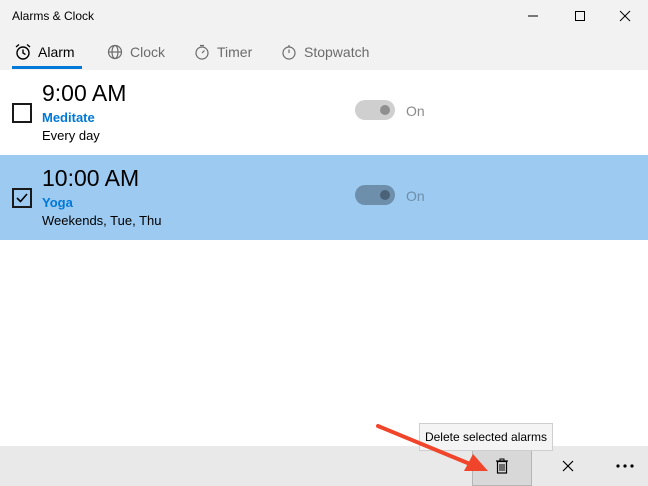  What do you see at coordinates (57, 202) in the screenshot?
I see `alarm-name: Yoga` at bounding box center [57, 202].